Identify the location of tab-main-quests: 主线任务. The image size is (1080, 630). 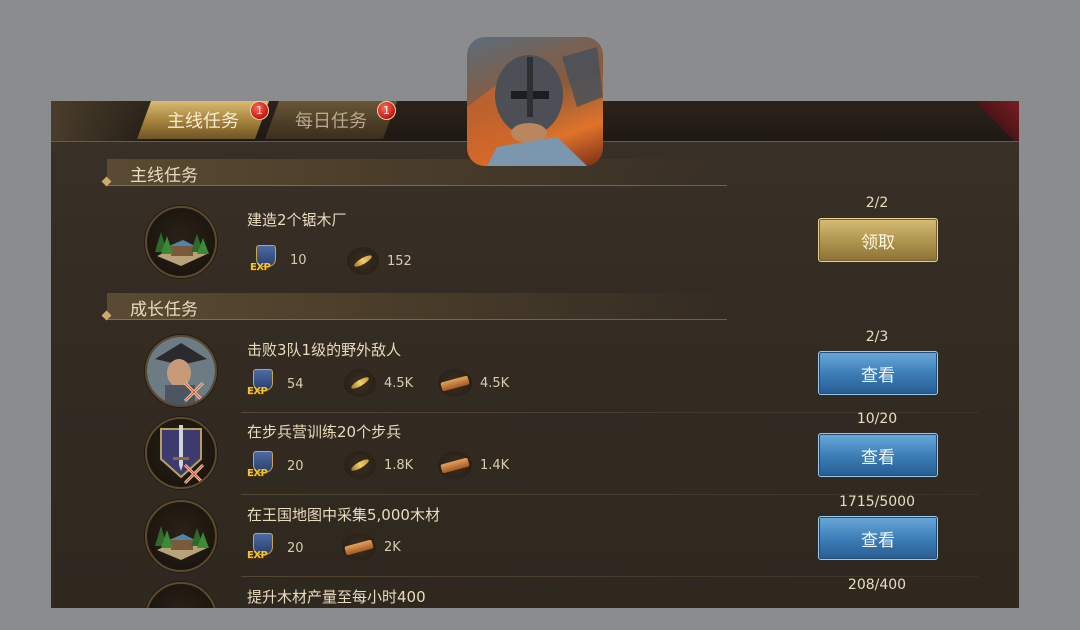
(203, 120).